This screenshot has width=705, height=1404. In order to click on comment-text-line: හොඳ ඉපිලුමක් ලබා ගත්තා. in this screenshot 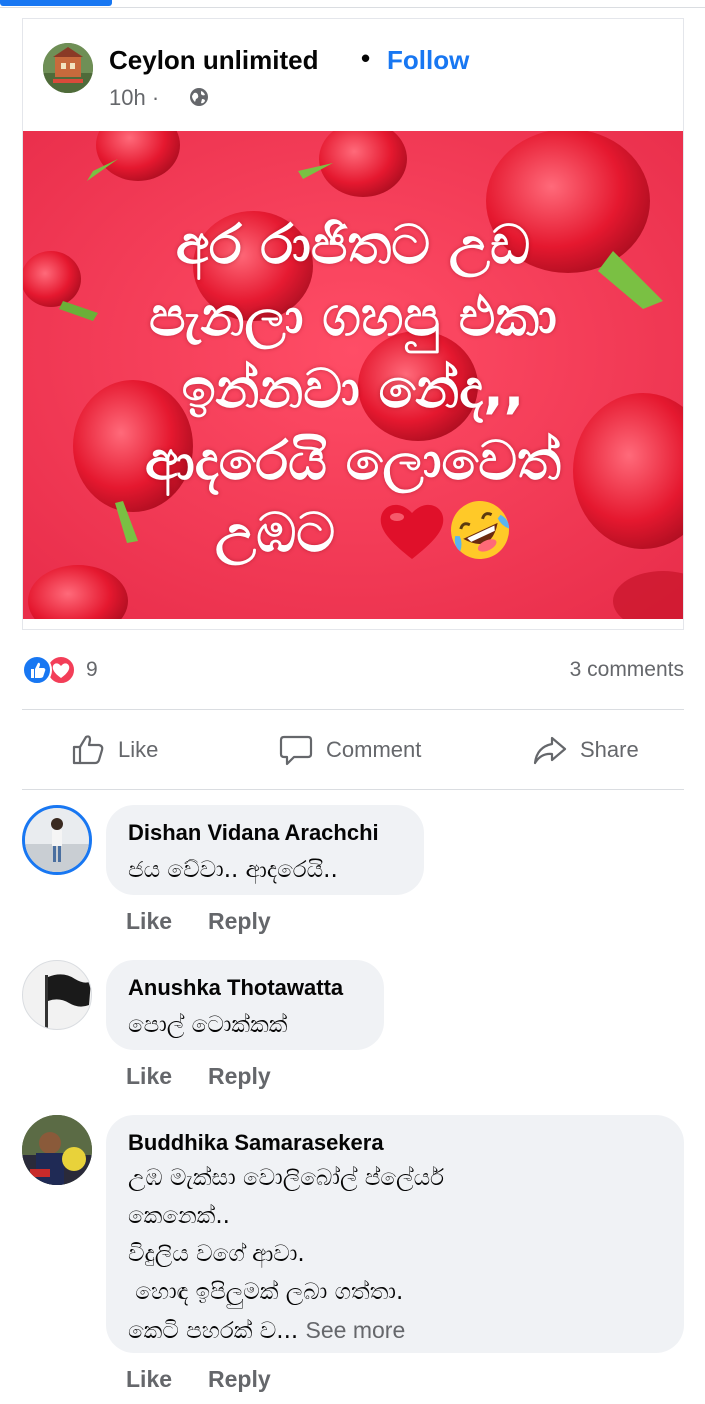, I will do `click(266, 1292)`.